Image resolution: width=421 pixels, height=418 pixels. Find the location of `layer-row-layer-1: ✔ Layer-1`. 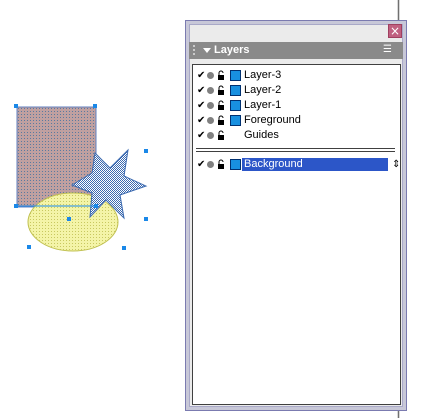

layer-row-layer-1: ✔ Layer-1 is located at coordinates (295, 105).